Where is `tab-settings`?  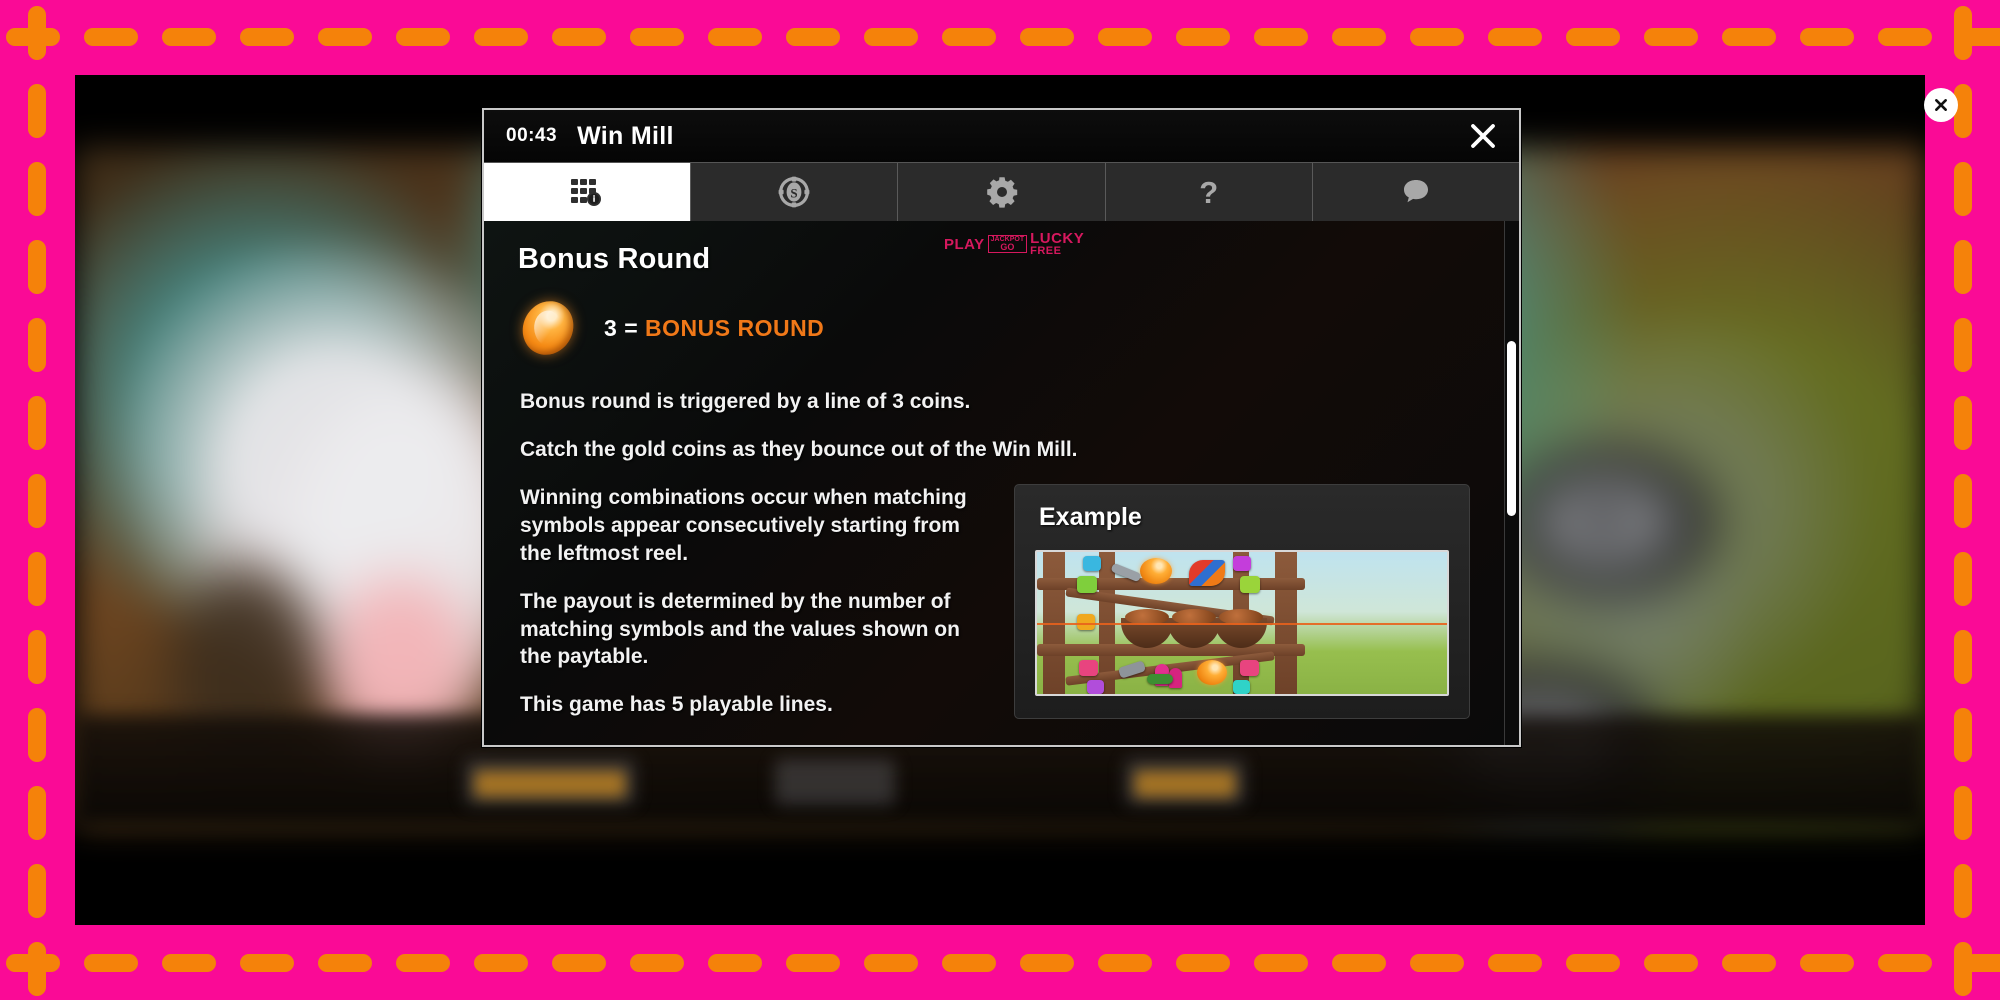 tab-settings is located at coordinates (1002, 192).